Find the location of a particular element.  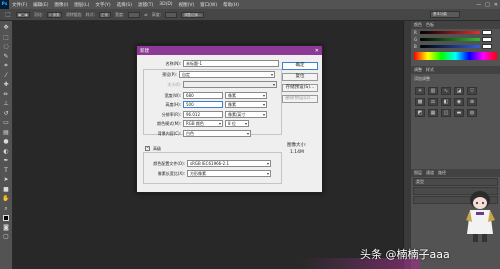

size-label: 大小(I): is located at coordinates (174, 84).